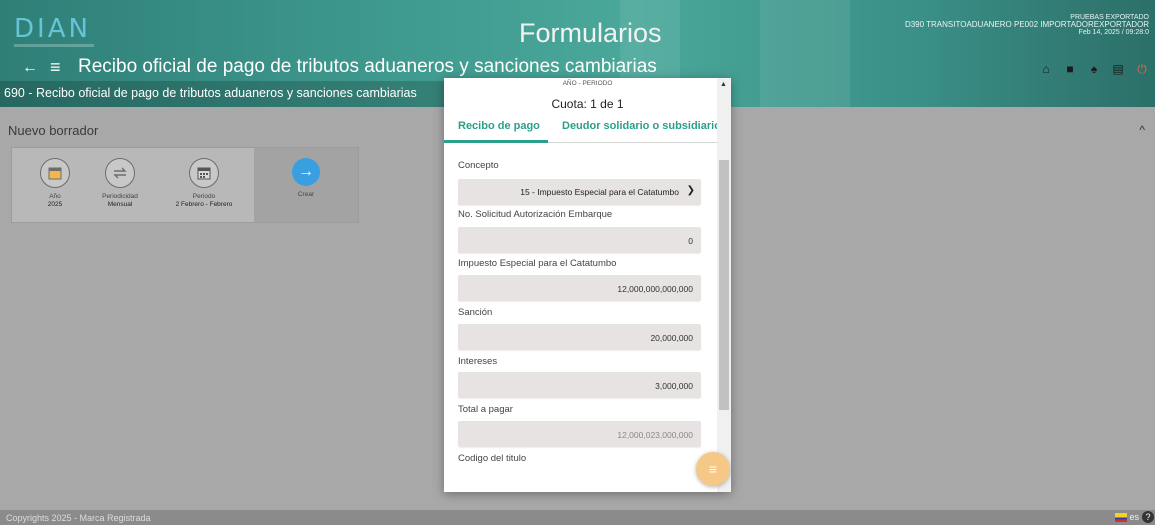  What do you see at coordinates (1142, 130) in the screenshot?
I see `collapse-chevron-icon: ^` at bounding box center [1142, 130].